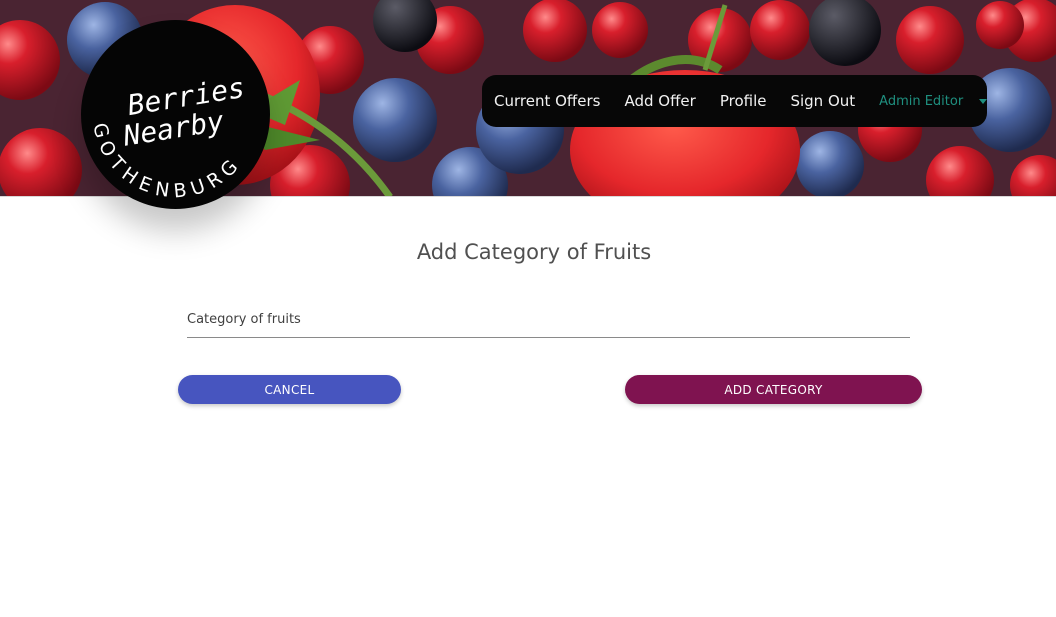  What do you see at coordinates (983, 101) in the screenshot?
I see `caret-down-icon` at bounding box center [983, 101].